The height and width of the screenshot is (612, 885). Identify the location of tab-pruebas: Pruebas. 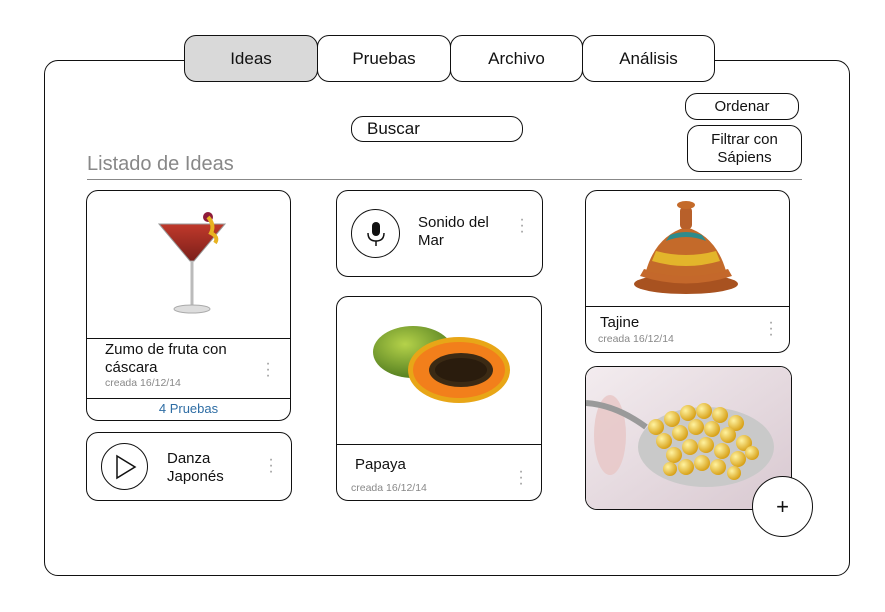
(384, 58).